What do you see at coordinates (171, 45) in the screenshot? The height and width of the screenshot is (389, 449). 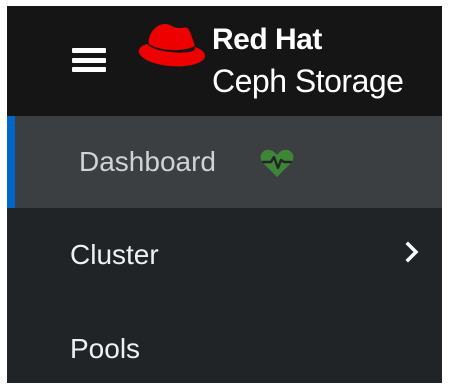 I see `red-hat-logo-icon` at bounding box center [171, 45].